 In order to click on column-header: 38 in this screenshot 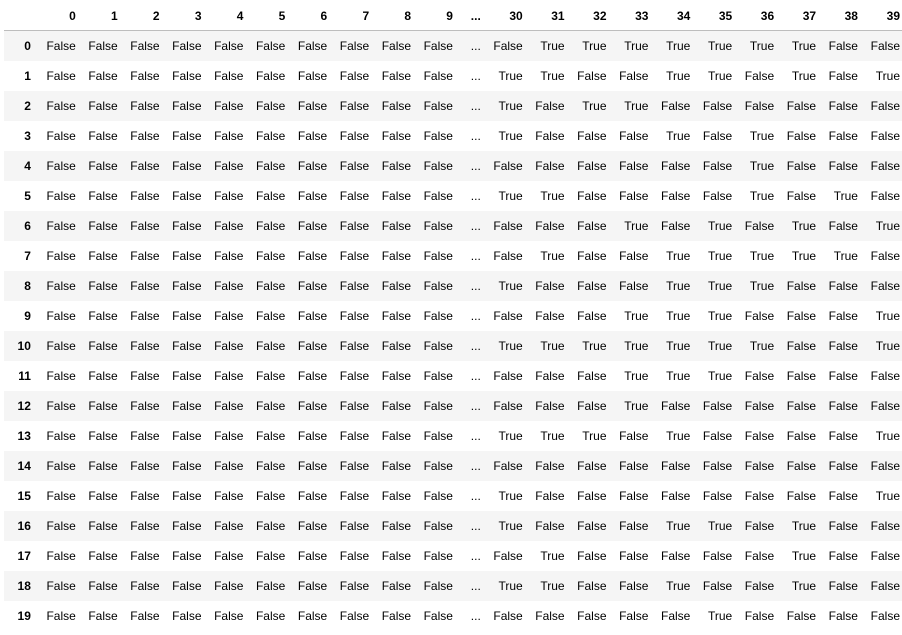, I will do `click(839, 16)`.